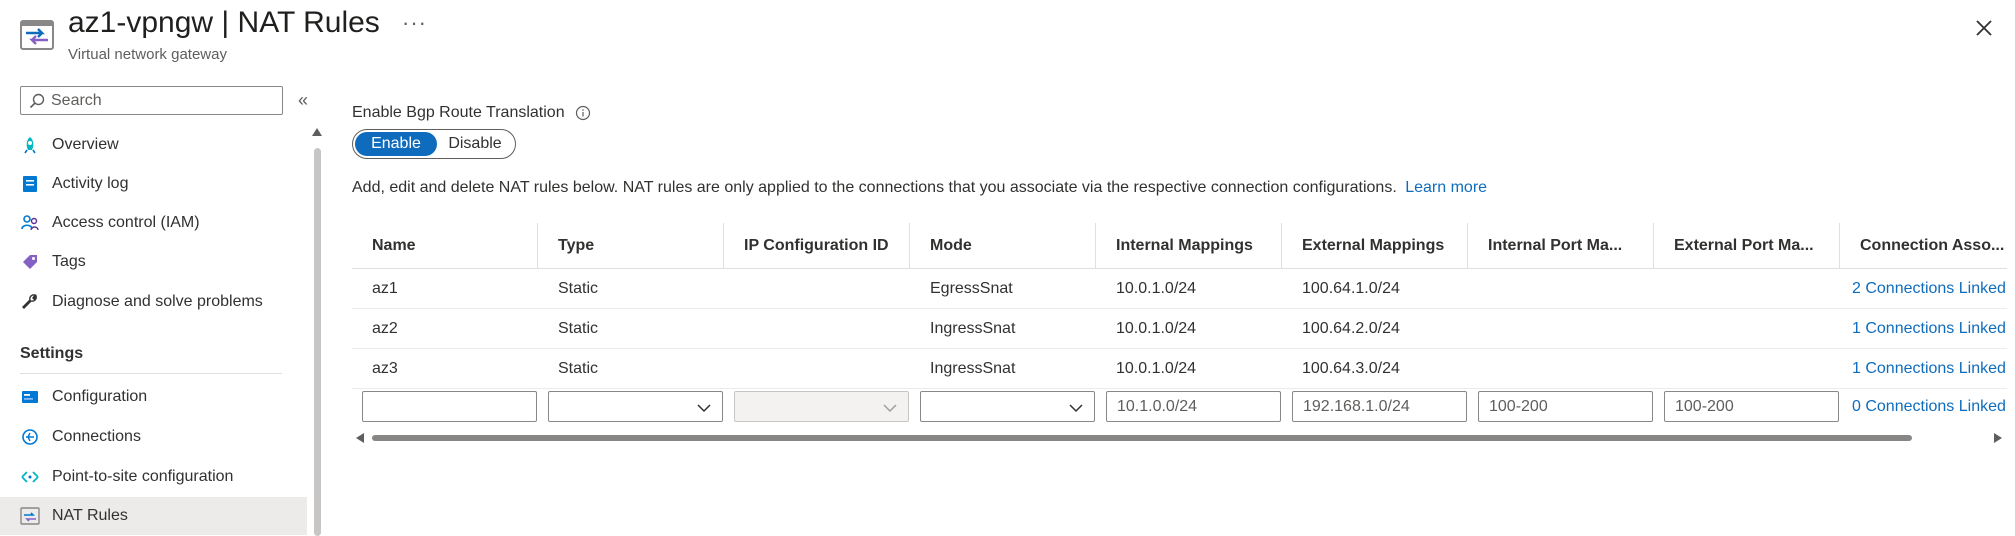 The width and height of the screenshot is (2015, 536). What do you see at coordinates (151, 373) in the screenshot?
I see `divider` at bounding box center [151, 373].